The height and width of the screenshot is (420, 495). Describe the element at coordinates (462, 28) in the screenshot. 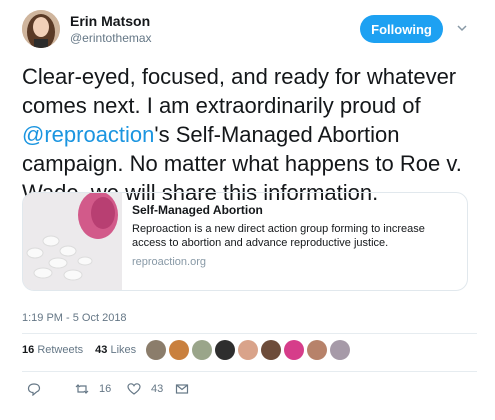

I see `chevron-down-icon` at that location.